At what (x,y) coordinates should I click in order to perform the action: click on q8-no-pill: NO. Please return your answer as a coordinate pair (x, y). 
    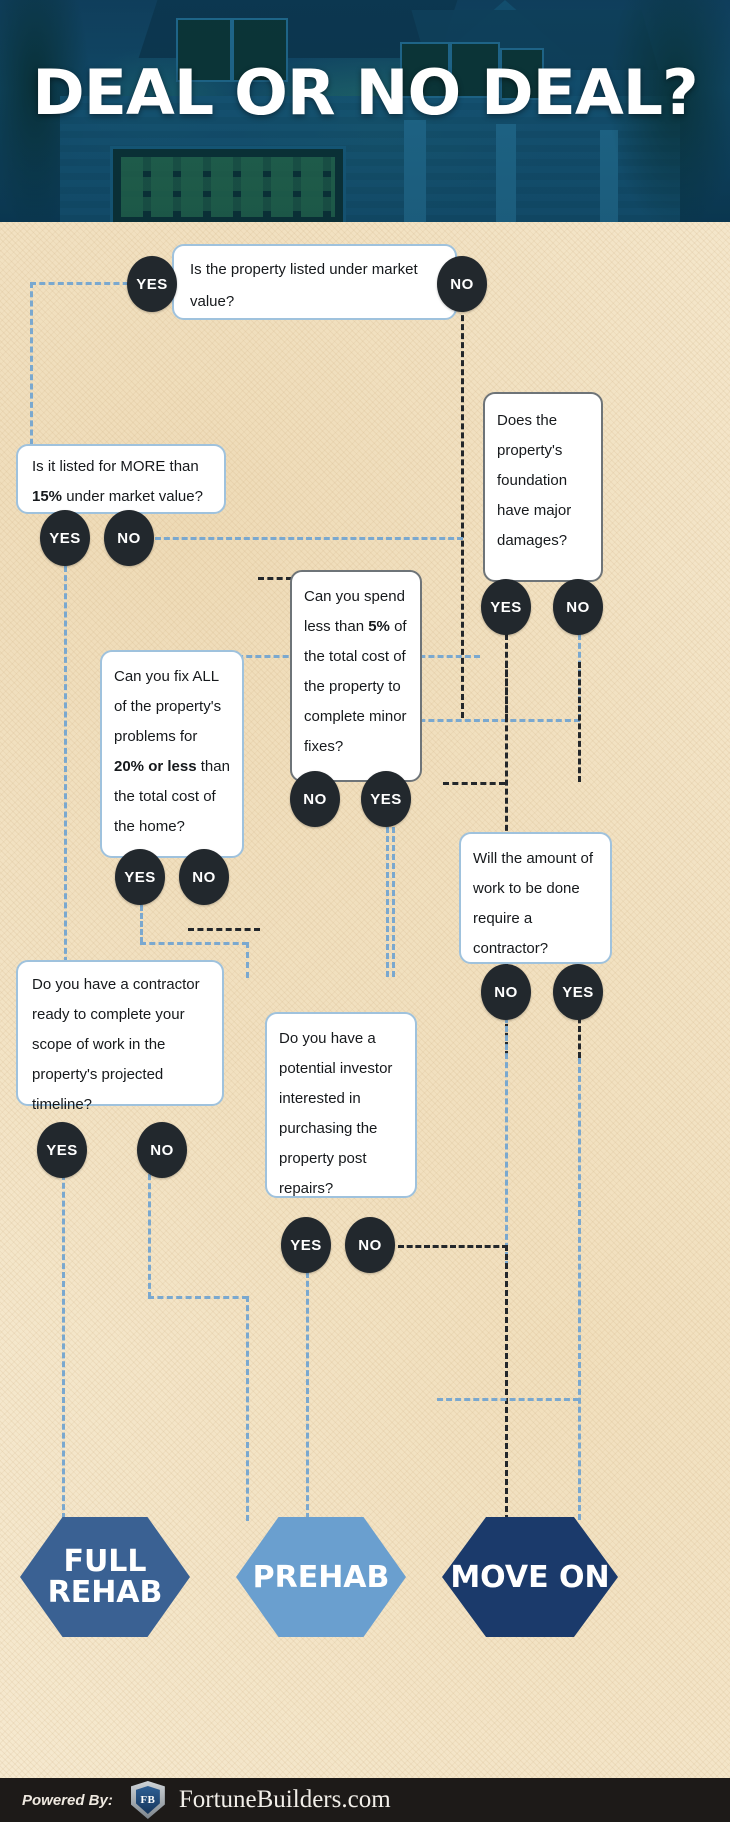
    Looking at the image, I should click on (370, 1245).